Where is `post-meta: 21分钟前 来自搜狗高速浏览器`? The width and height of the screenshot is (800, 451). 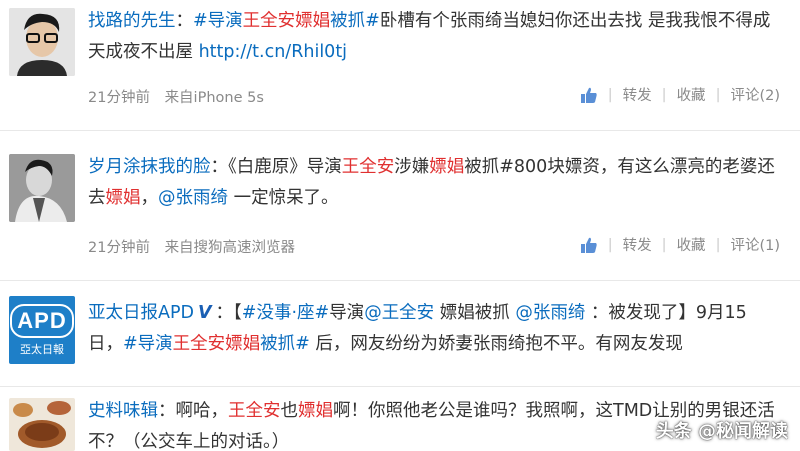 post-meta: 21分钟前 来自搜狗高速浏览器 is located at coordinates (196, 246).